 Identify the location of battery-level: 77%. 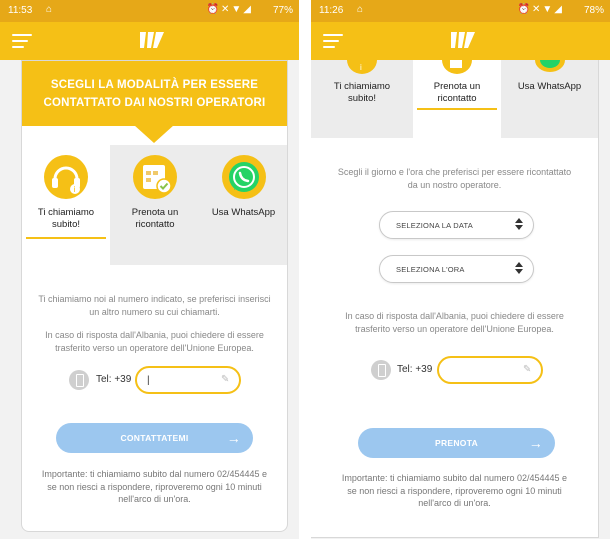
(282, 10).